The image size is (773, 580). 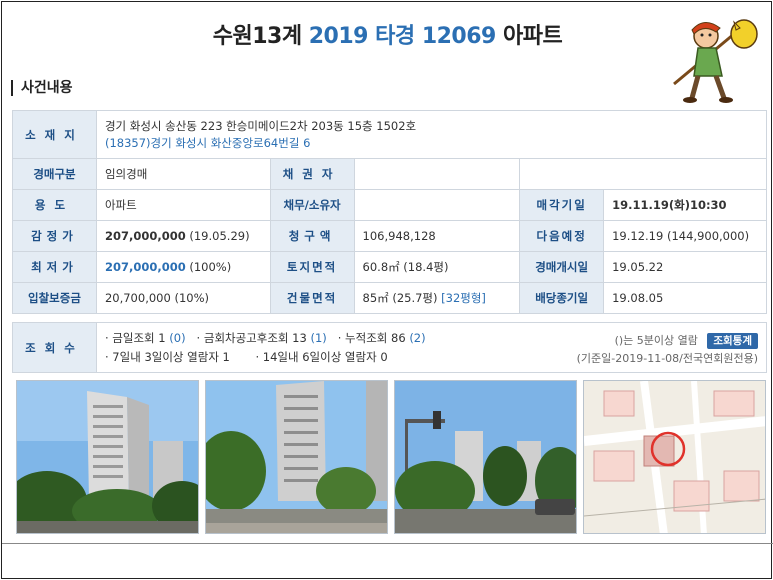 I want to click on property-type: 아파트, so click(x=533, y=36).